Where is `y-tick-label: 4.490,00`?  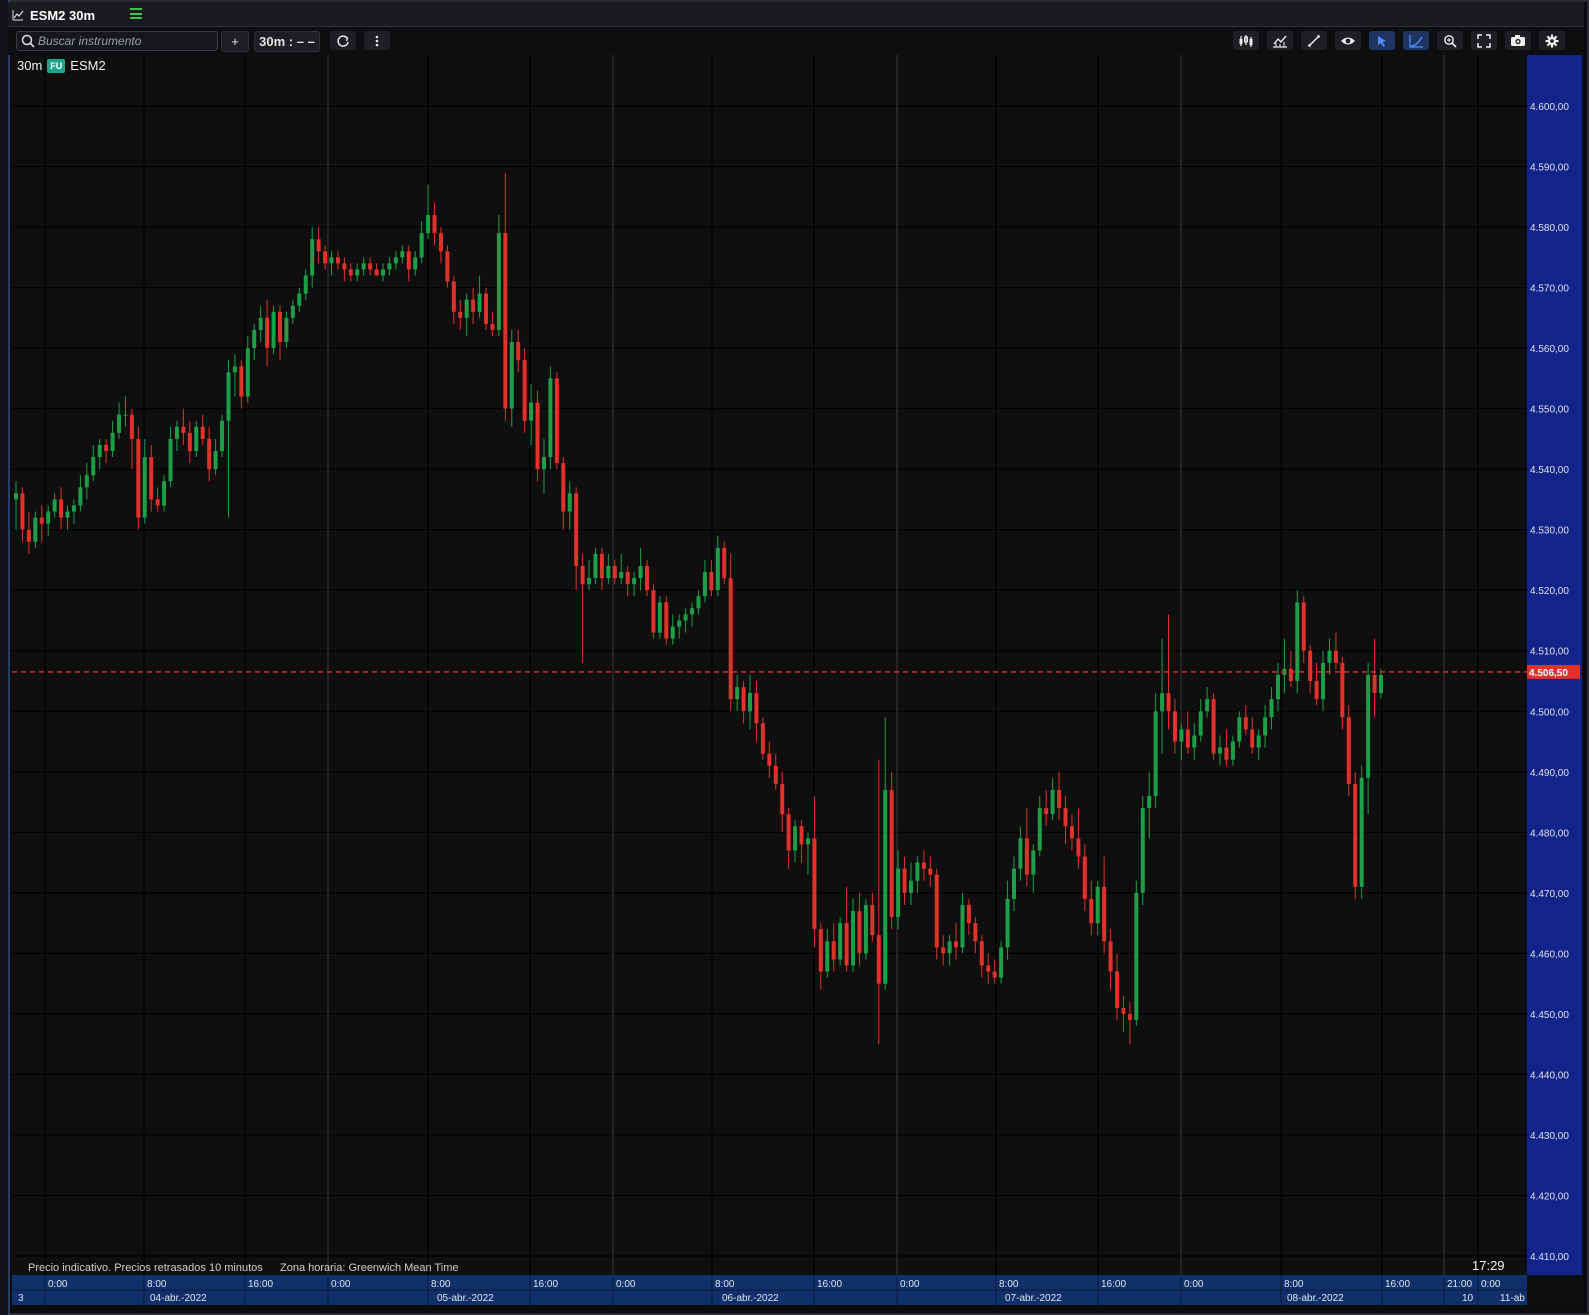
y-tick-label: 4.490,00 is located at coordinates (1549, 773).